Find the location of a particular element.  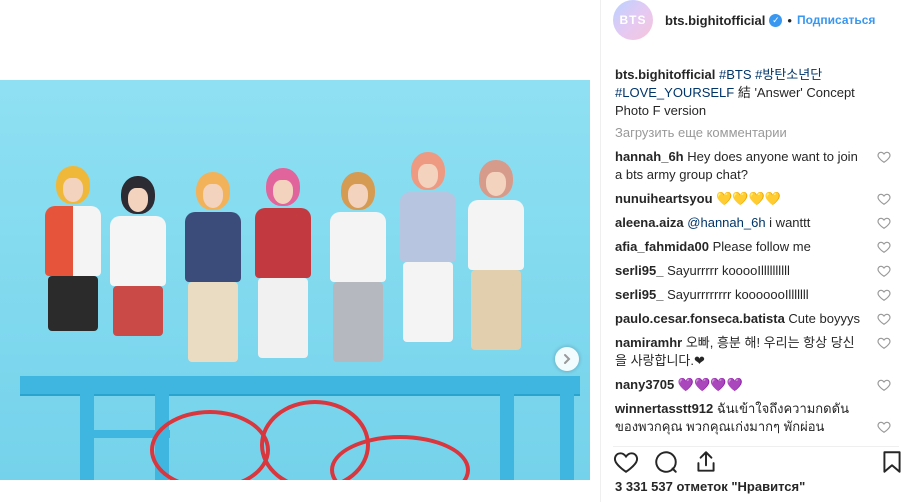

comment-text: 💜💜💜💜 is located at coordinates (710, 384).